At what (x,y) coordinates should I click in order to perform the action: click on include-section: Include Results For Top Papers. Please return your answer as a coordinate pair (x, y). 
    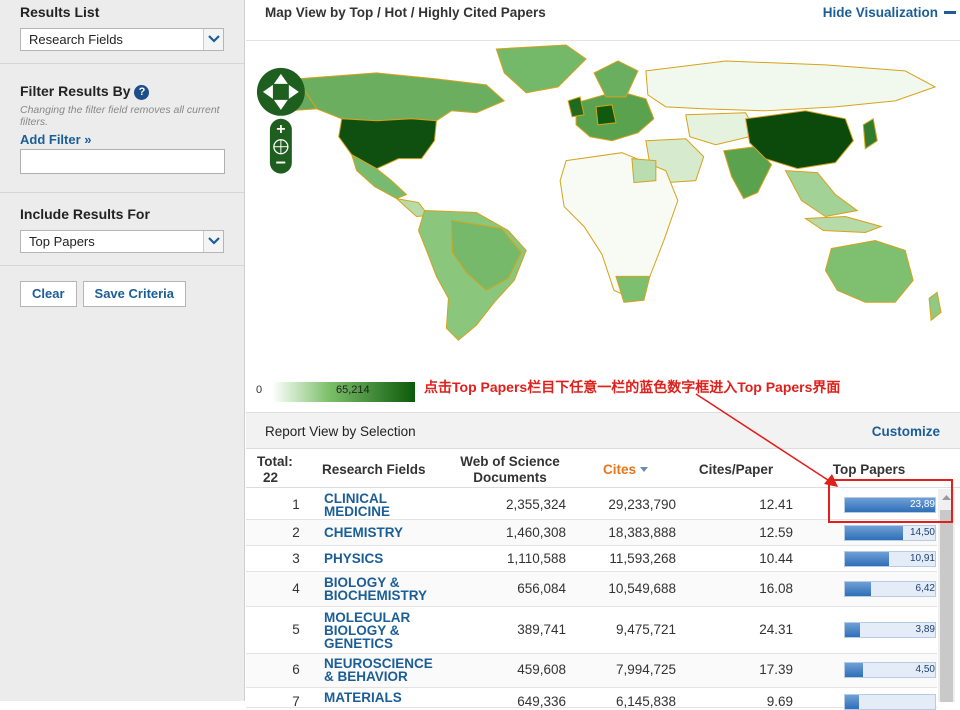
    Looking at the image, I should click on (122, 229).